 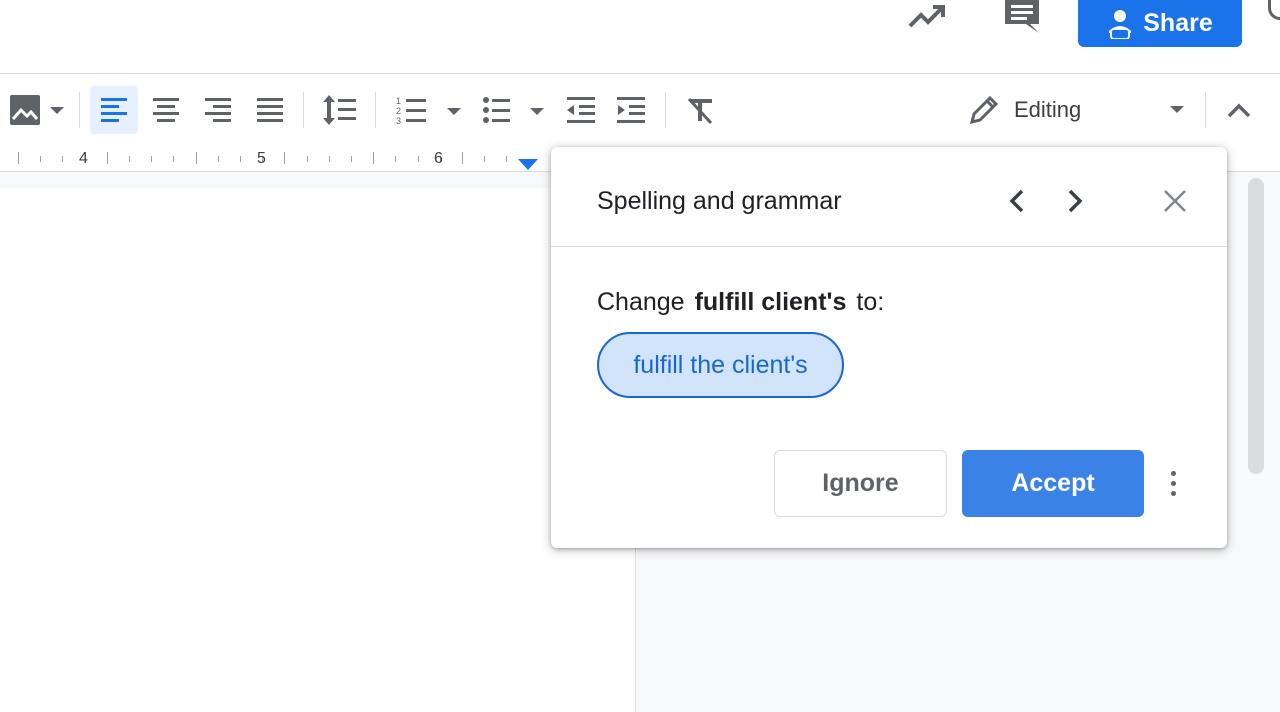 I want to click on line-spacing-icon, so click(x=339, y=110).